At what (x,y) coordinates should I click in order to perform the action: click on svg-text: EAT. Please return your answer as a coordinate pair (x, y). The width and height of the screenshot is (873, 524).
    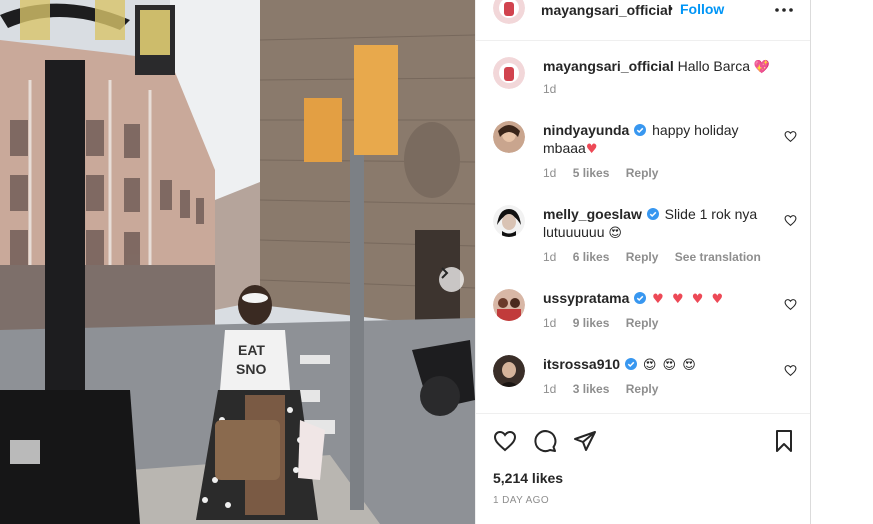
    Looking at the image, I should click on (251, 350).